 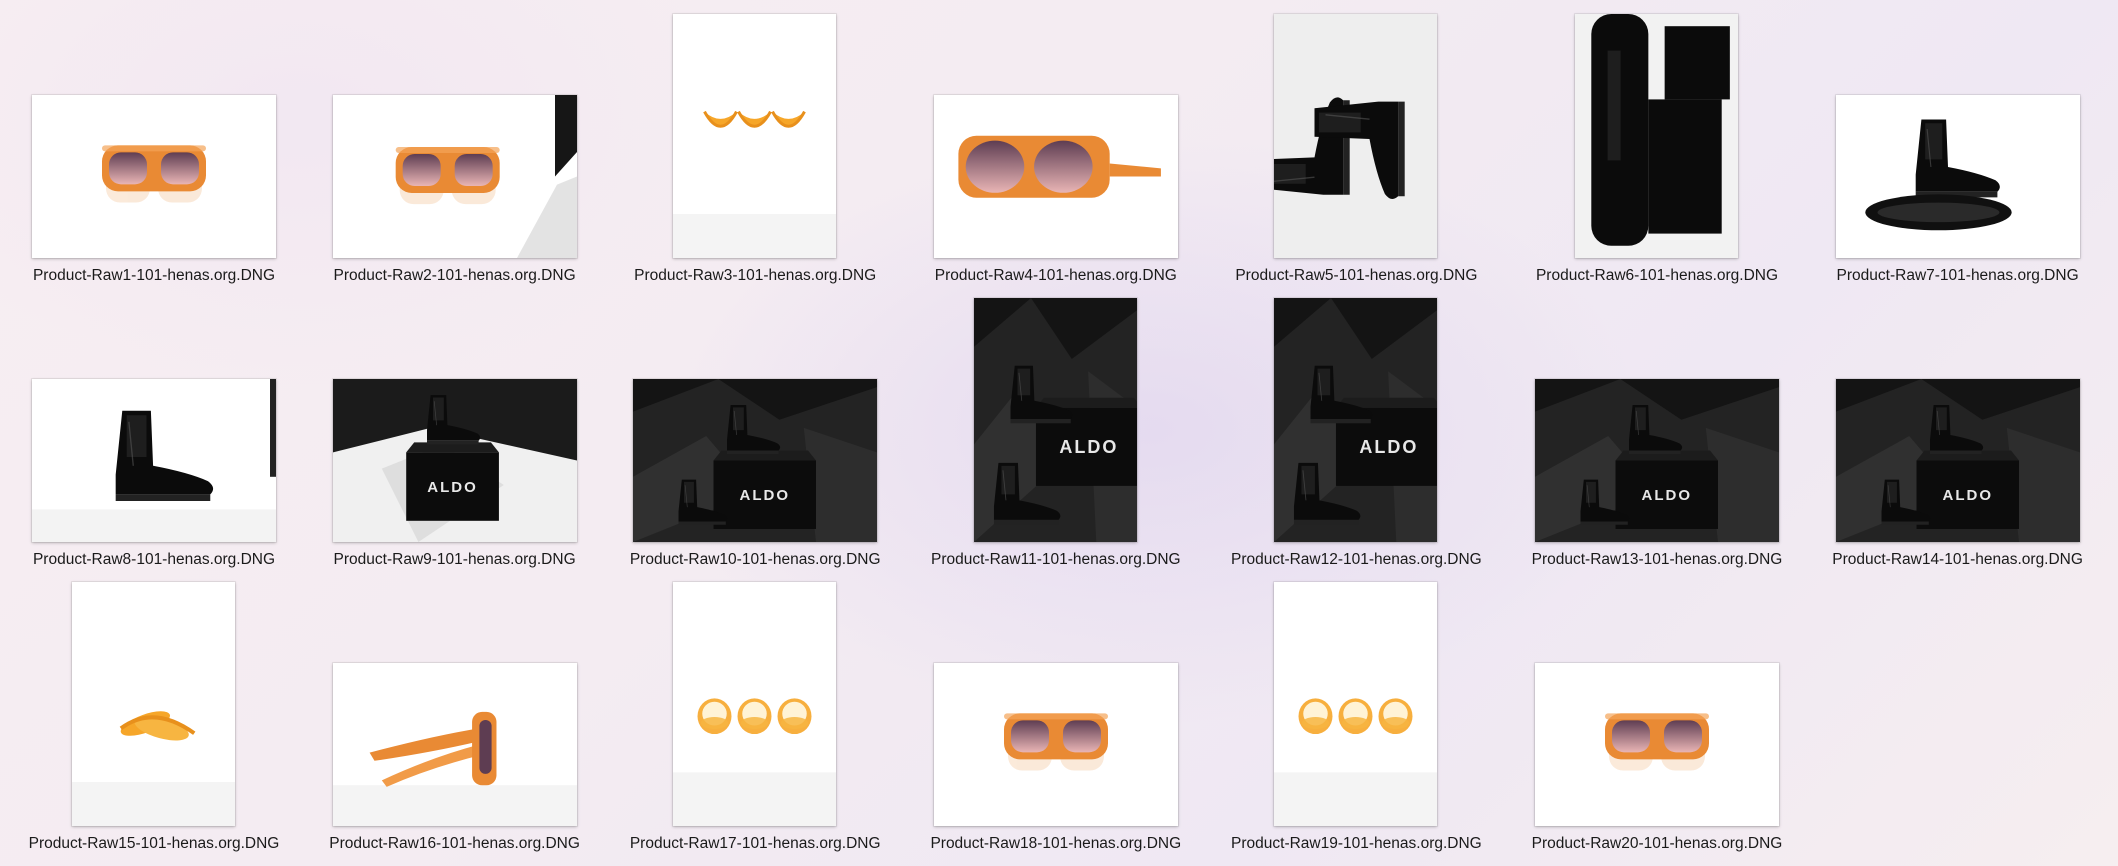 I want to click on file-item: Product-Raw20-101-henas.org.DNG, so click(x=1657, y=710).